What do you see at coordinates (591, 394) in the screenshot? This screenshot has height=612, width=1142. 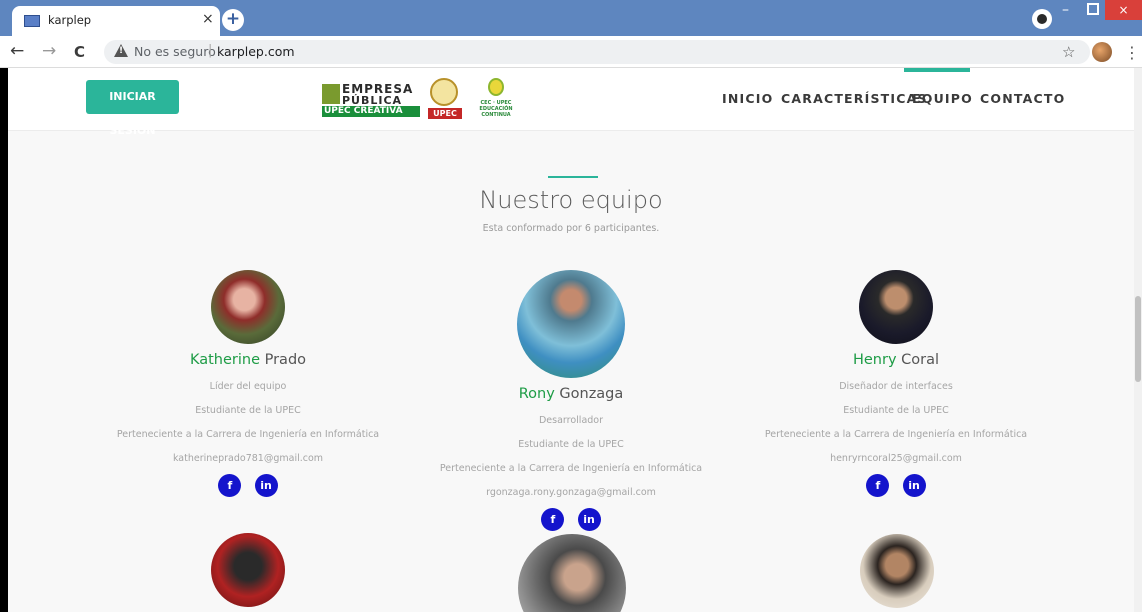 I see `member-last-name: Gonzaga` at bounding box center [591, 394].